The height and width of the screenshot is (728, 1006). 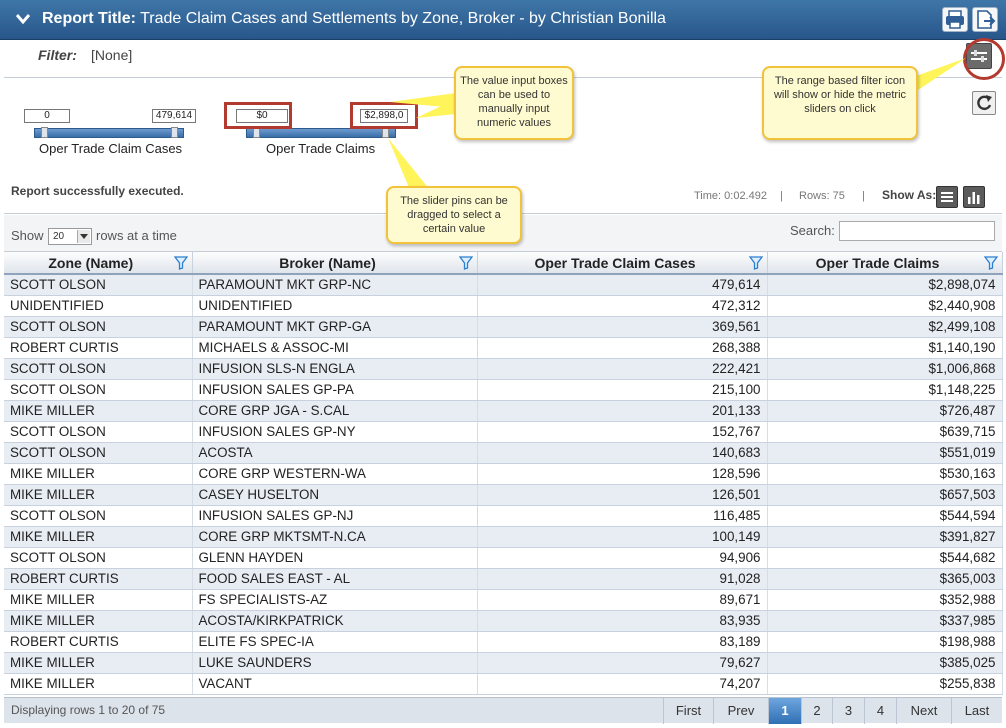 I want to click on status-message: Report successfully executed., so click(x=97, y=191).